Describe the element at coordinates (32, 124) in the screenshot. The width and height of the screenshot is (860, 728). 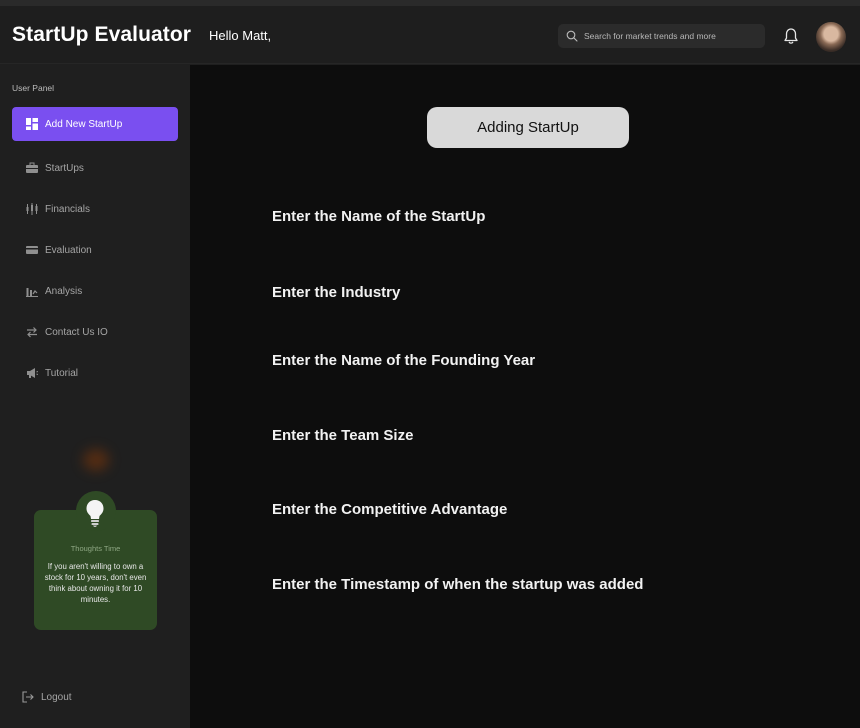
I see `dashboard-icon` at that location.